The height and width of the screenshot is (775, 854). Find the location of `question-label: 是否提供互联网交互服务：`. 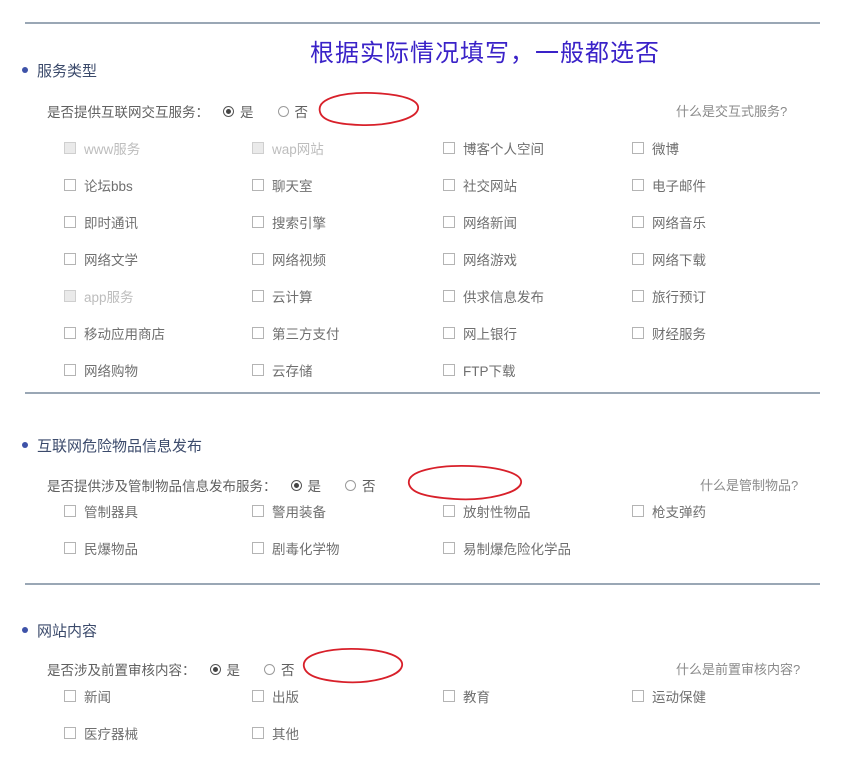

question-label: 是否提供互联网交互服务： is located at coordinates (128, 112).